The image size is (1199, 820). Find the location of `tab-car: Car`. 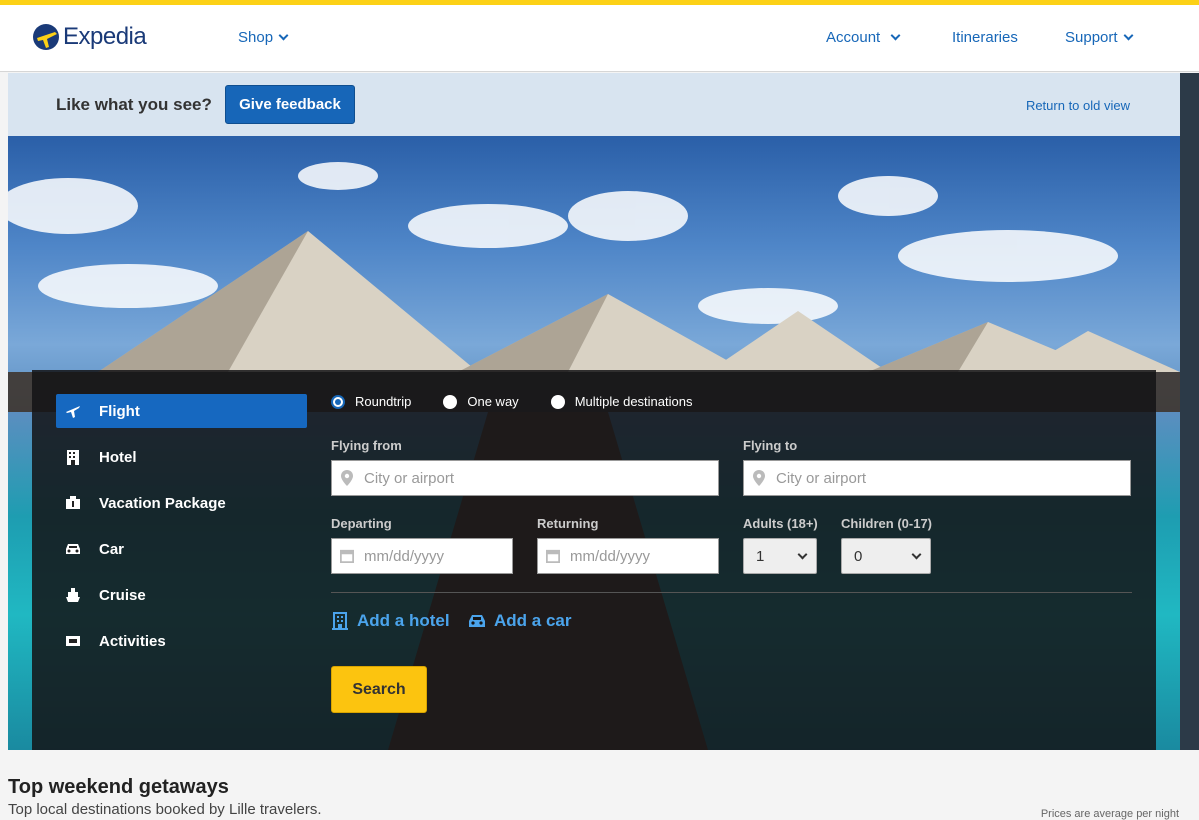

tab-car: Car is located at coordinates (181, 549).